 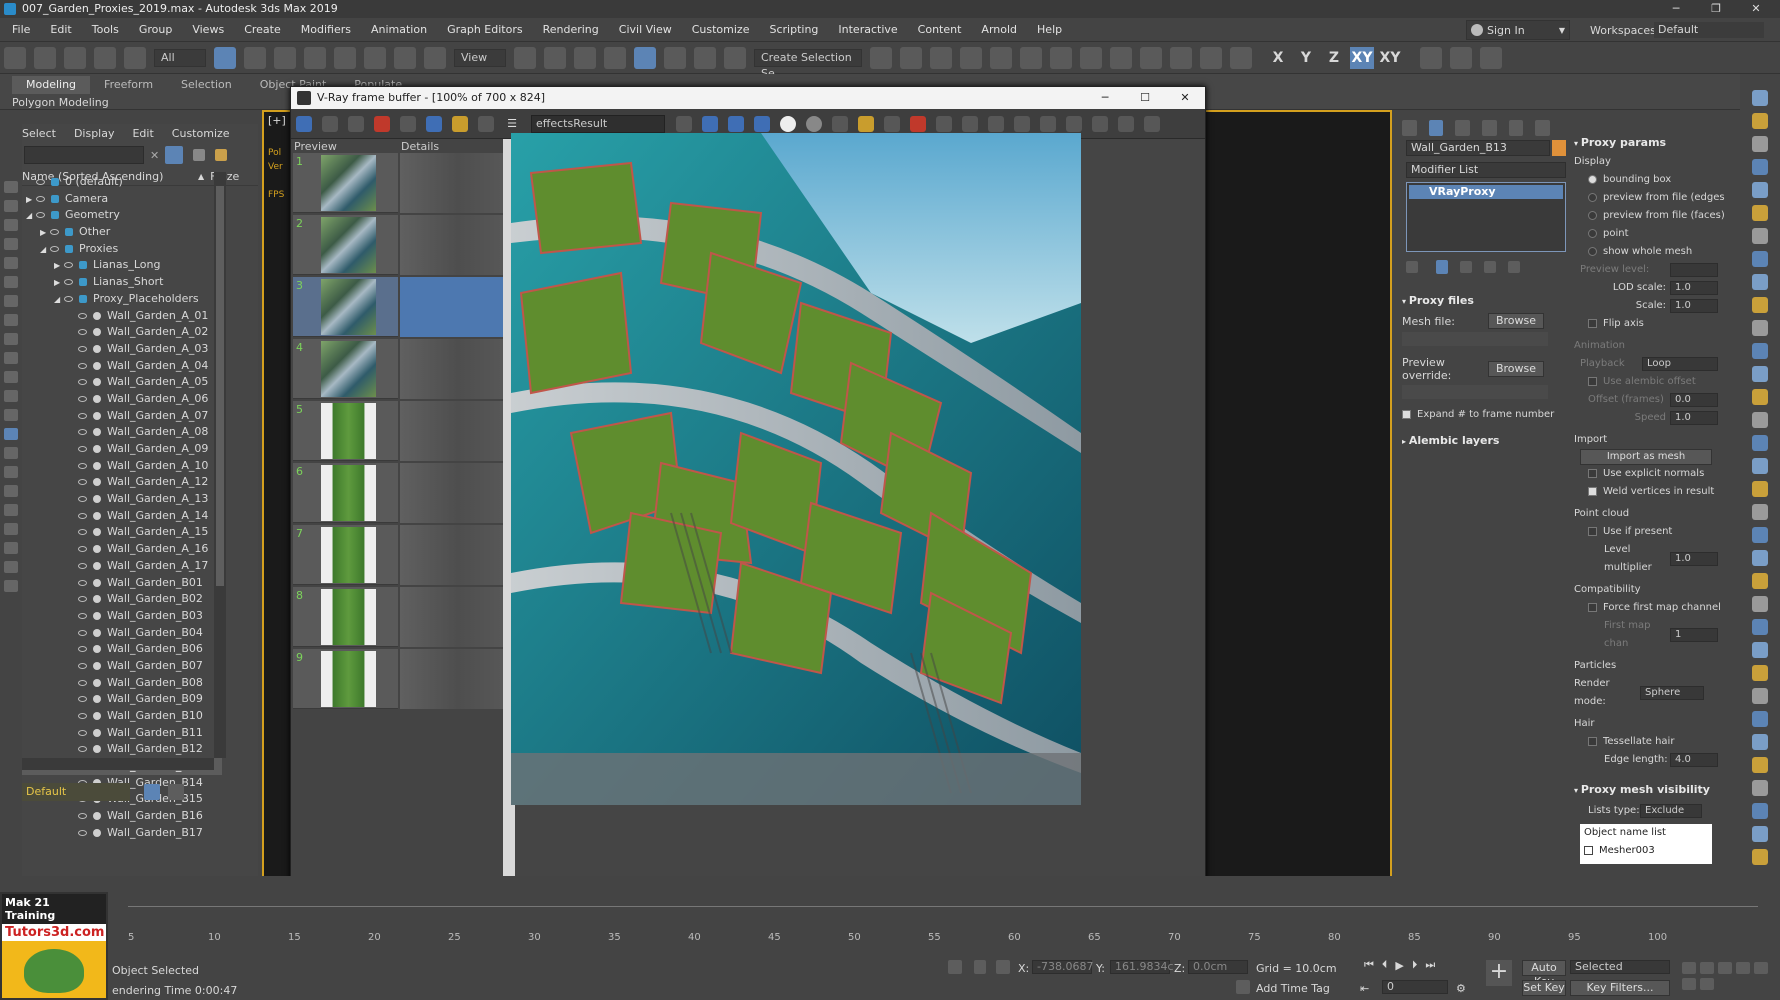 I want to click on history-item: 1, so click(x=404, y=183).